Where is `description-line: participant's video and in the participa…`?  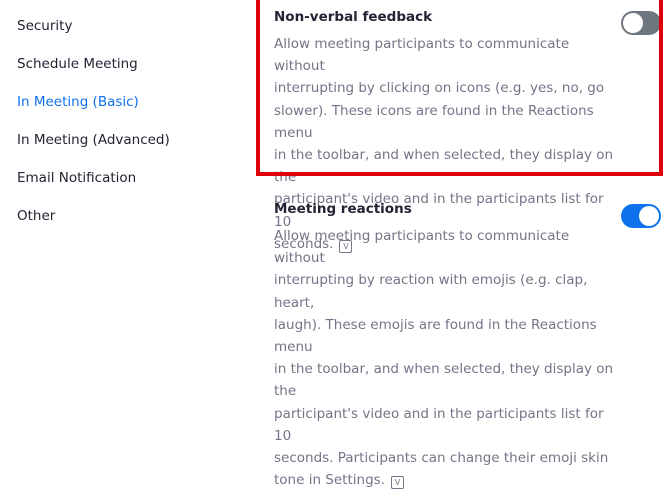
description-line: participant's video and in the participa… is located at coordinates (439, 424).